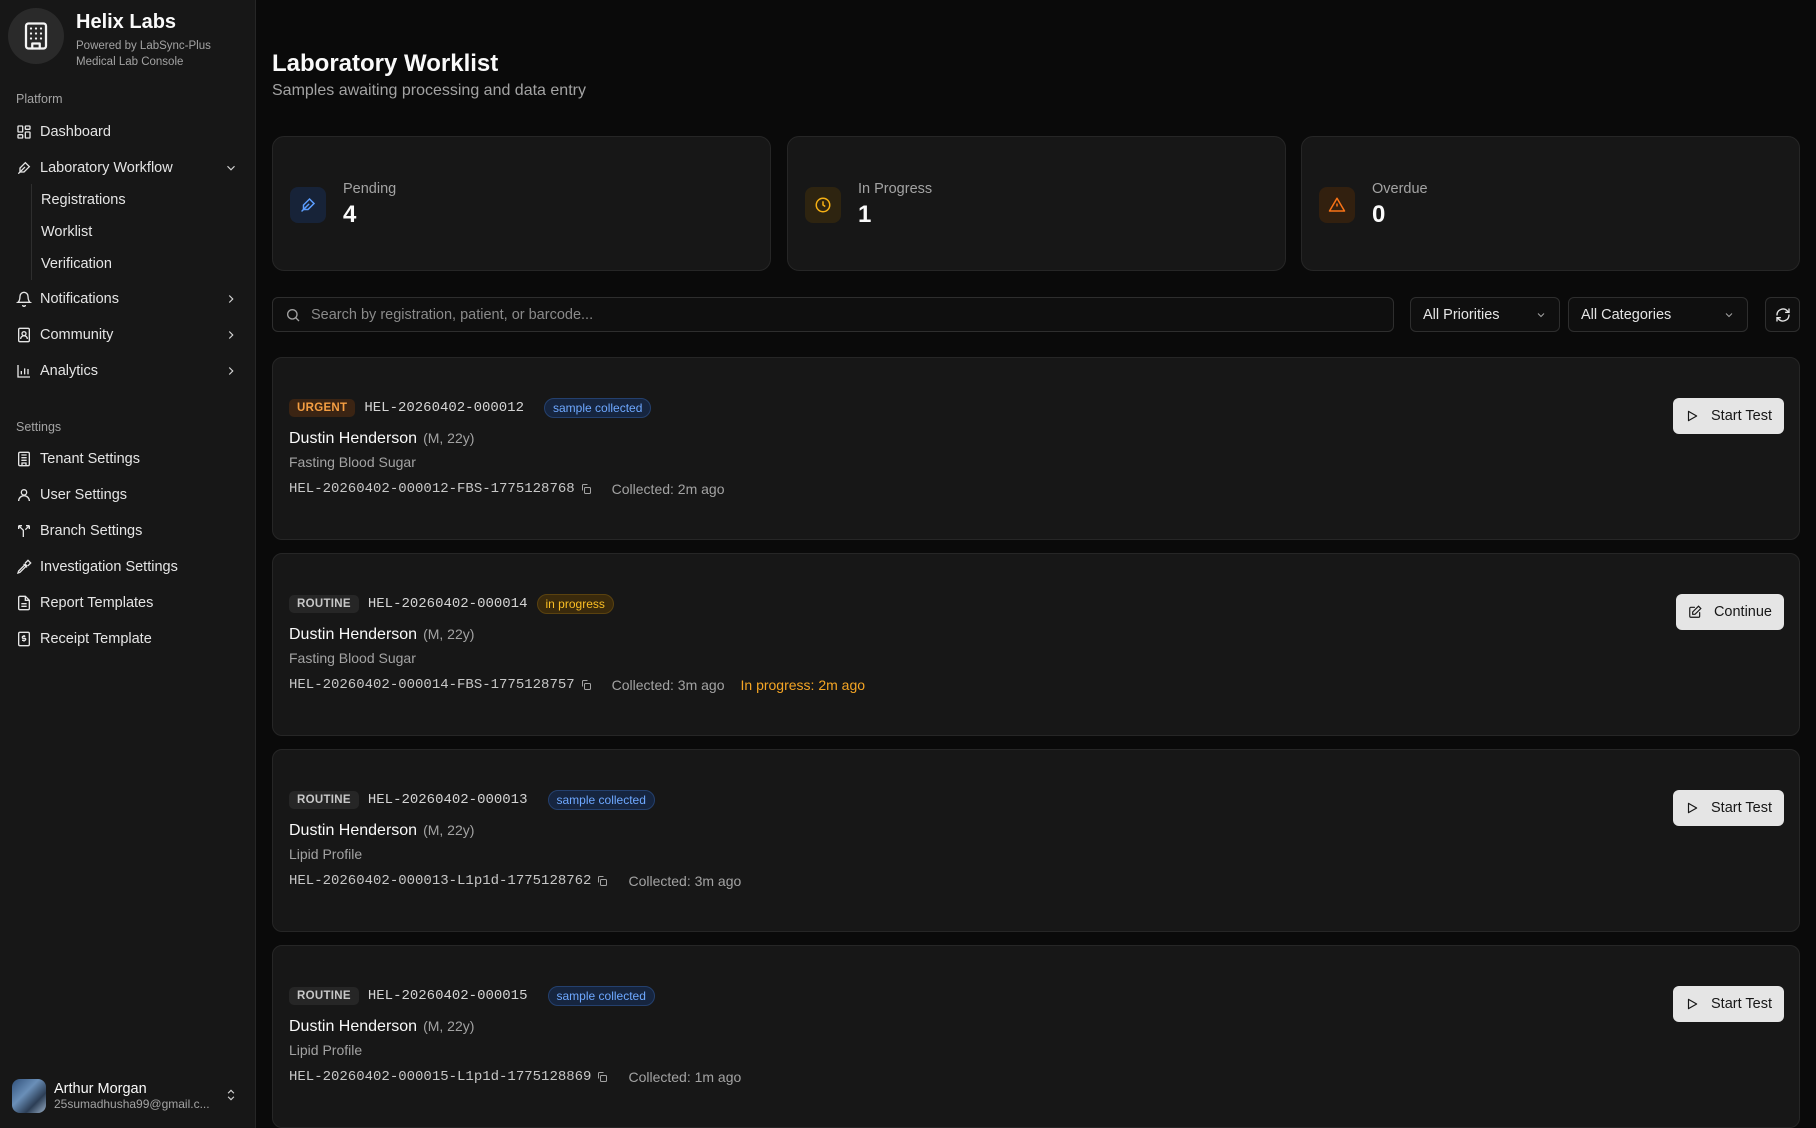  Describe the element at coordinates (231, 1096) in the screenshot. I see `chevrons-up-down-icon` at that location.